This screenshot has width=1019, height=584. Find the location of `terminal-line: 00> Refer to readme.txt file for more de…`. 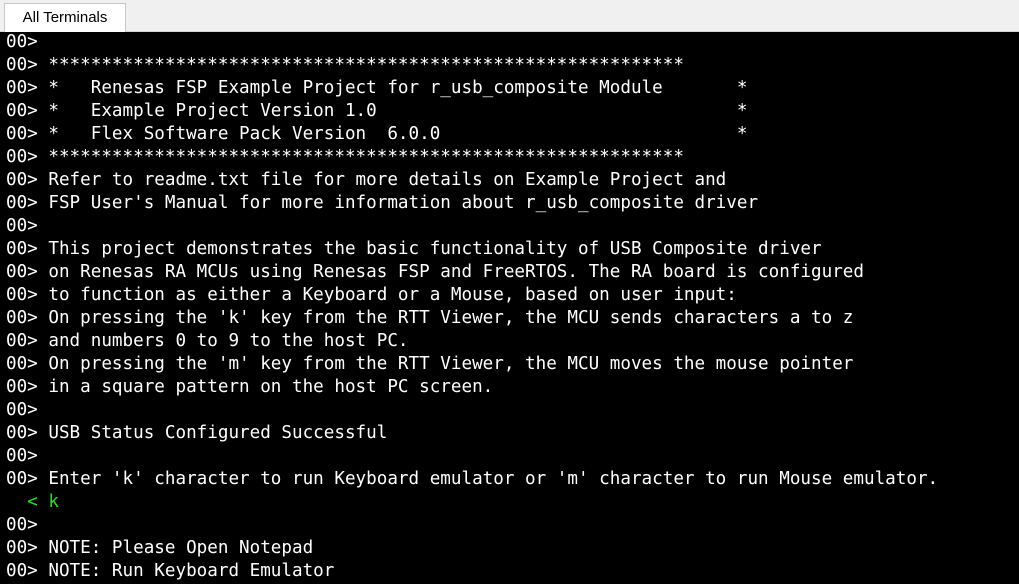

terminal-line: 00> Refer to readme.txt file for more de… is located at coordinates (366, 180).